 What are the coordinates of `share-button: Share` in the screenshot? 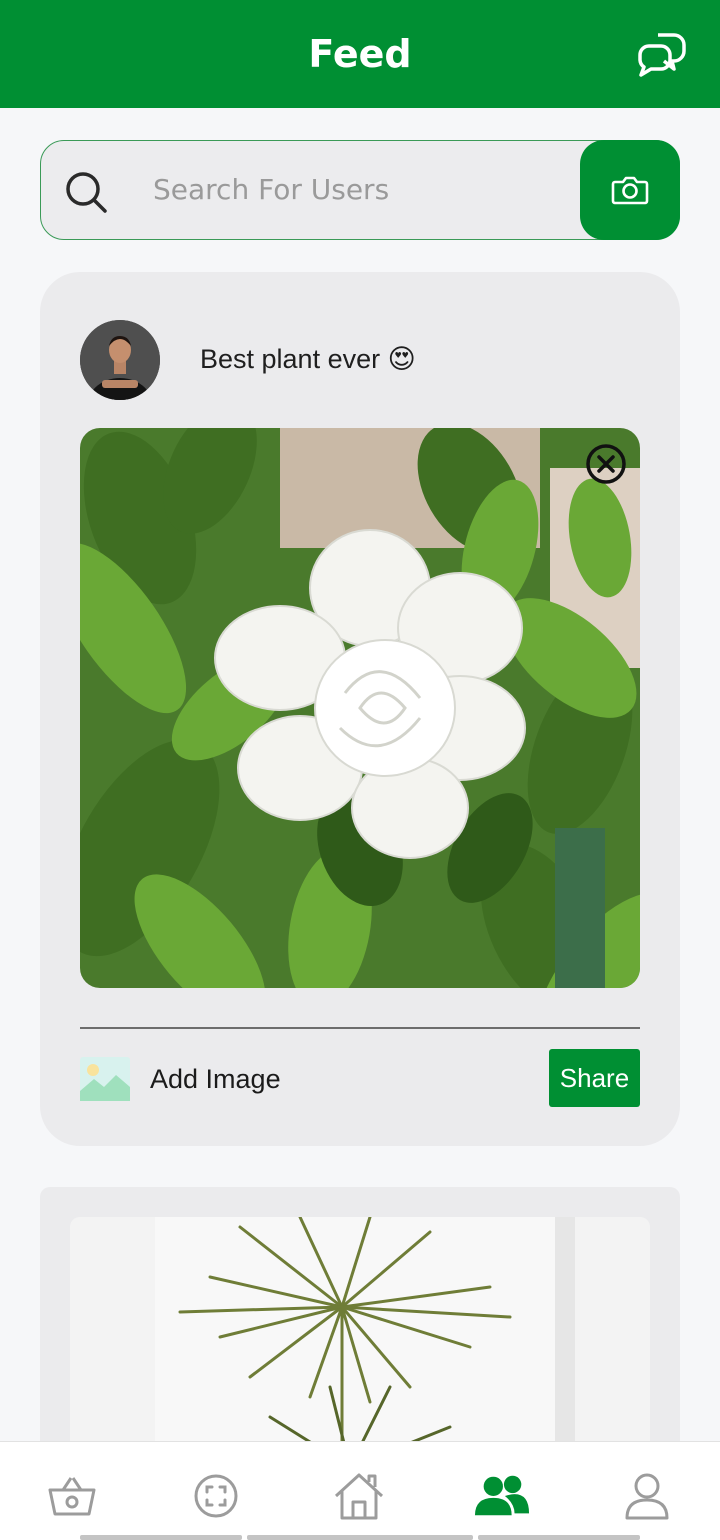 It's located at (594, 1078).